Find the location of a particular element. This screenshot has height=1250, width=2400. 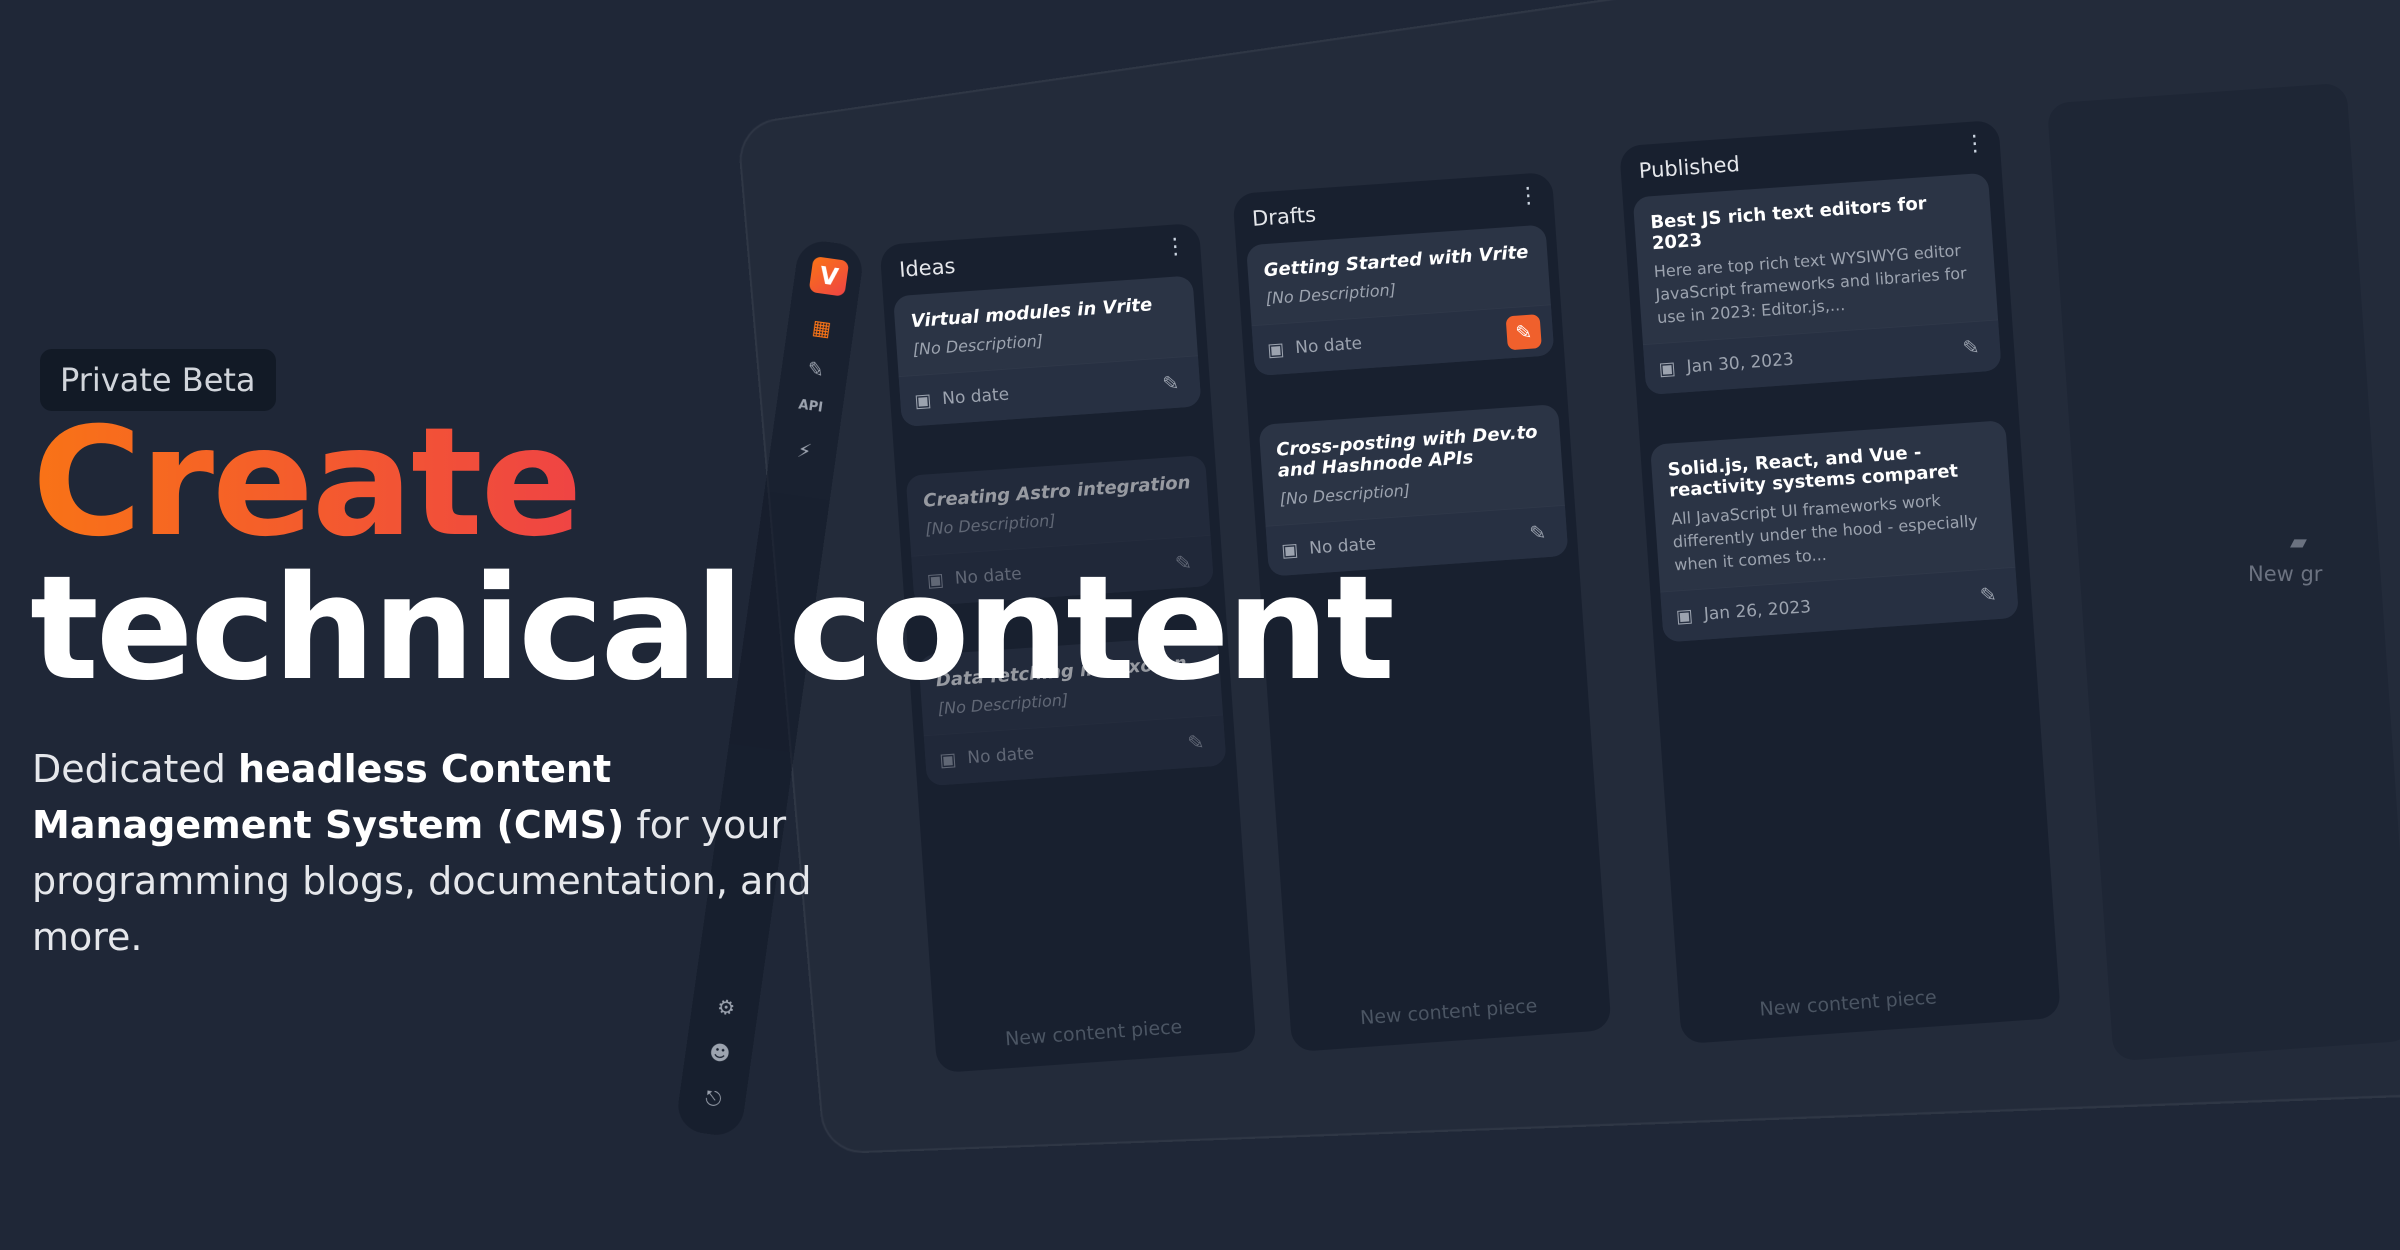

dashboard-icon: ▦ is located at coordinates (821, 328).